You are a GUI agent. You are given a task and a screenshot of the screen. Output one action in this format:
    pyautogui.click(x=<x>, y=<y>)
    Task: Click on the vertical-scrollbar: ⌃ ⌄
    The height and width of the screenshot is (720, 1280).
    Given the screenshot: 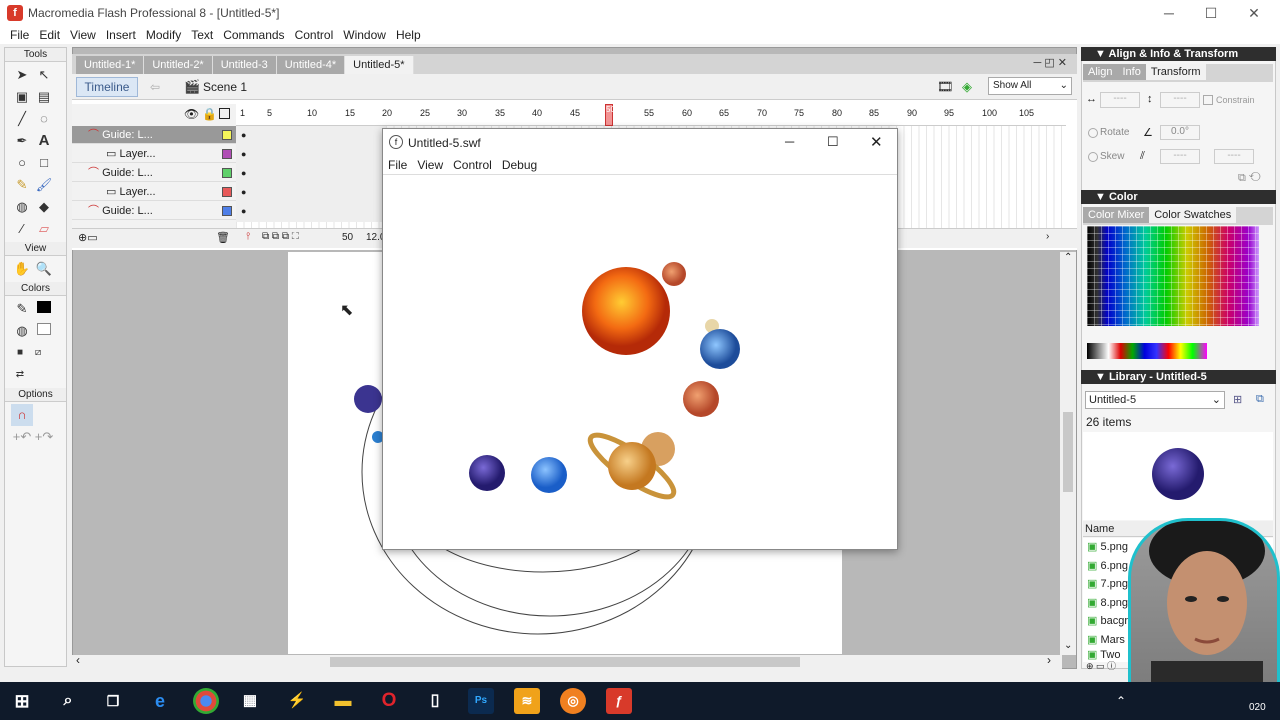 What is the action you would take?
    pyautogui.click(x=1068, y=453)
    